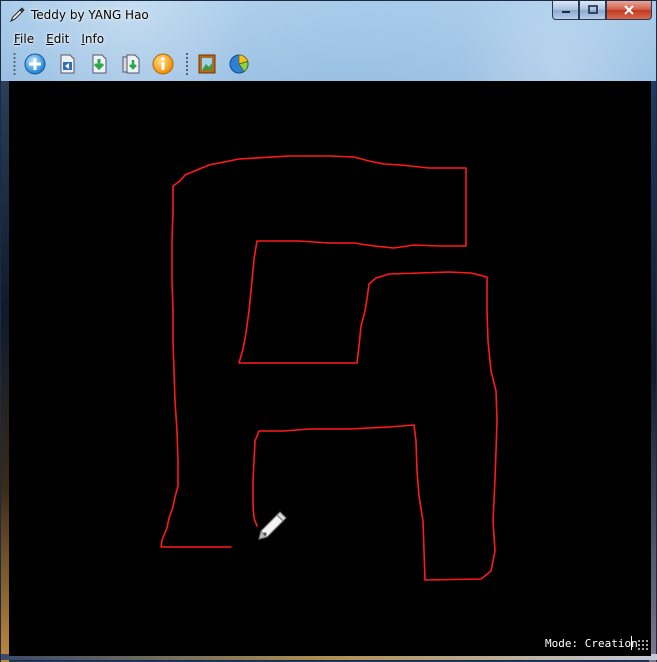 The width and height of the screenshot is (657, 662). I want to click on menu-info: Info, so click(92, 40).